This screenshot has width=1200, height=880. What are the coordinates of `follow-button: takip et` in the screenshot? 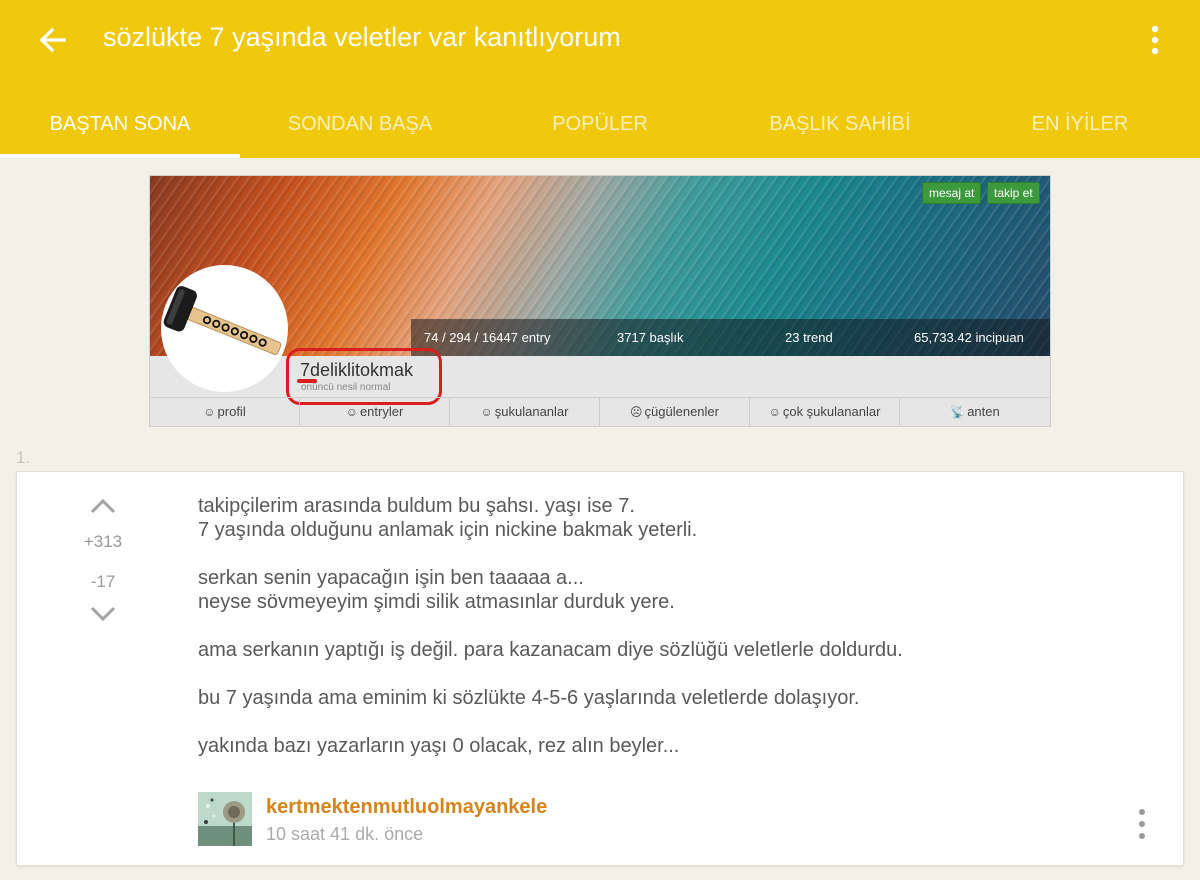 It's located at (1013, 193).